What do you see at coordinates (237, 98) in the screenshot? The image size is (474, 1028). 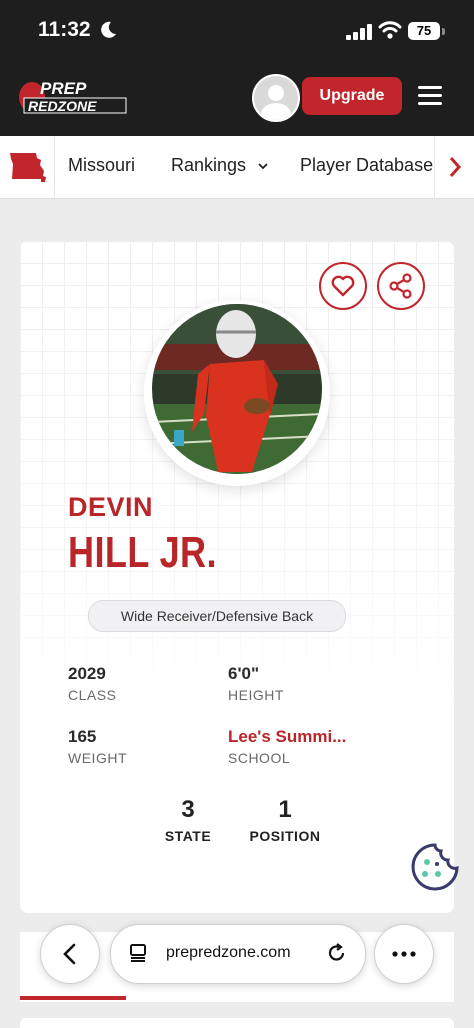 I see `site-header: PREP REDZONE` at bounding box center [237, 98].